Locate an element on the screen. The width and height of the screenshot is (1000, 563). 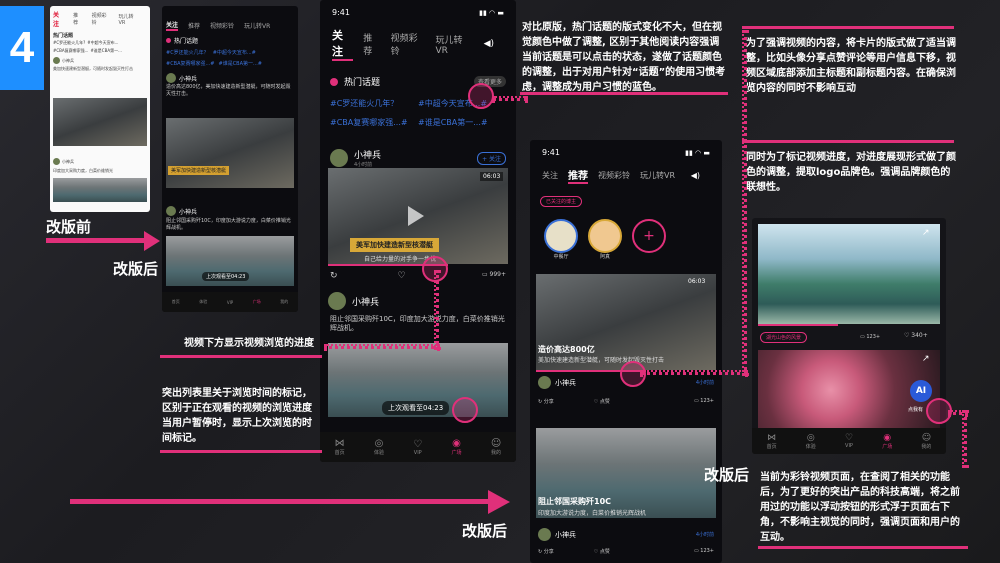
nav-square: 广场 is located at coordinates (257, 302).